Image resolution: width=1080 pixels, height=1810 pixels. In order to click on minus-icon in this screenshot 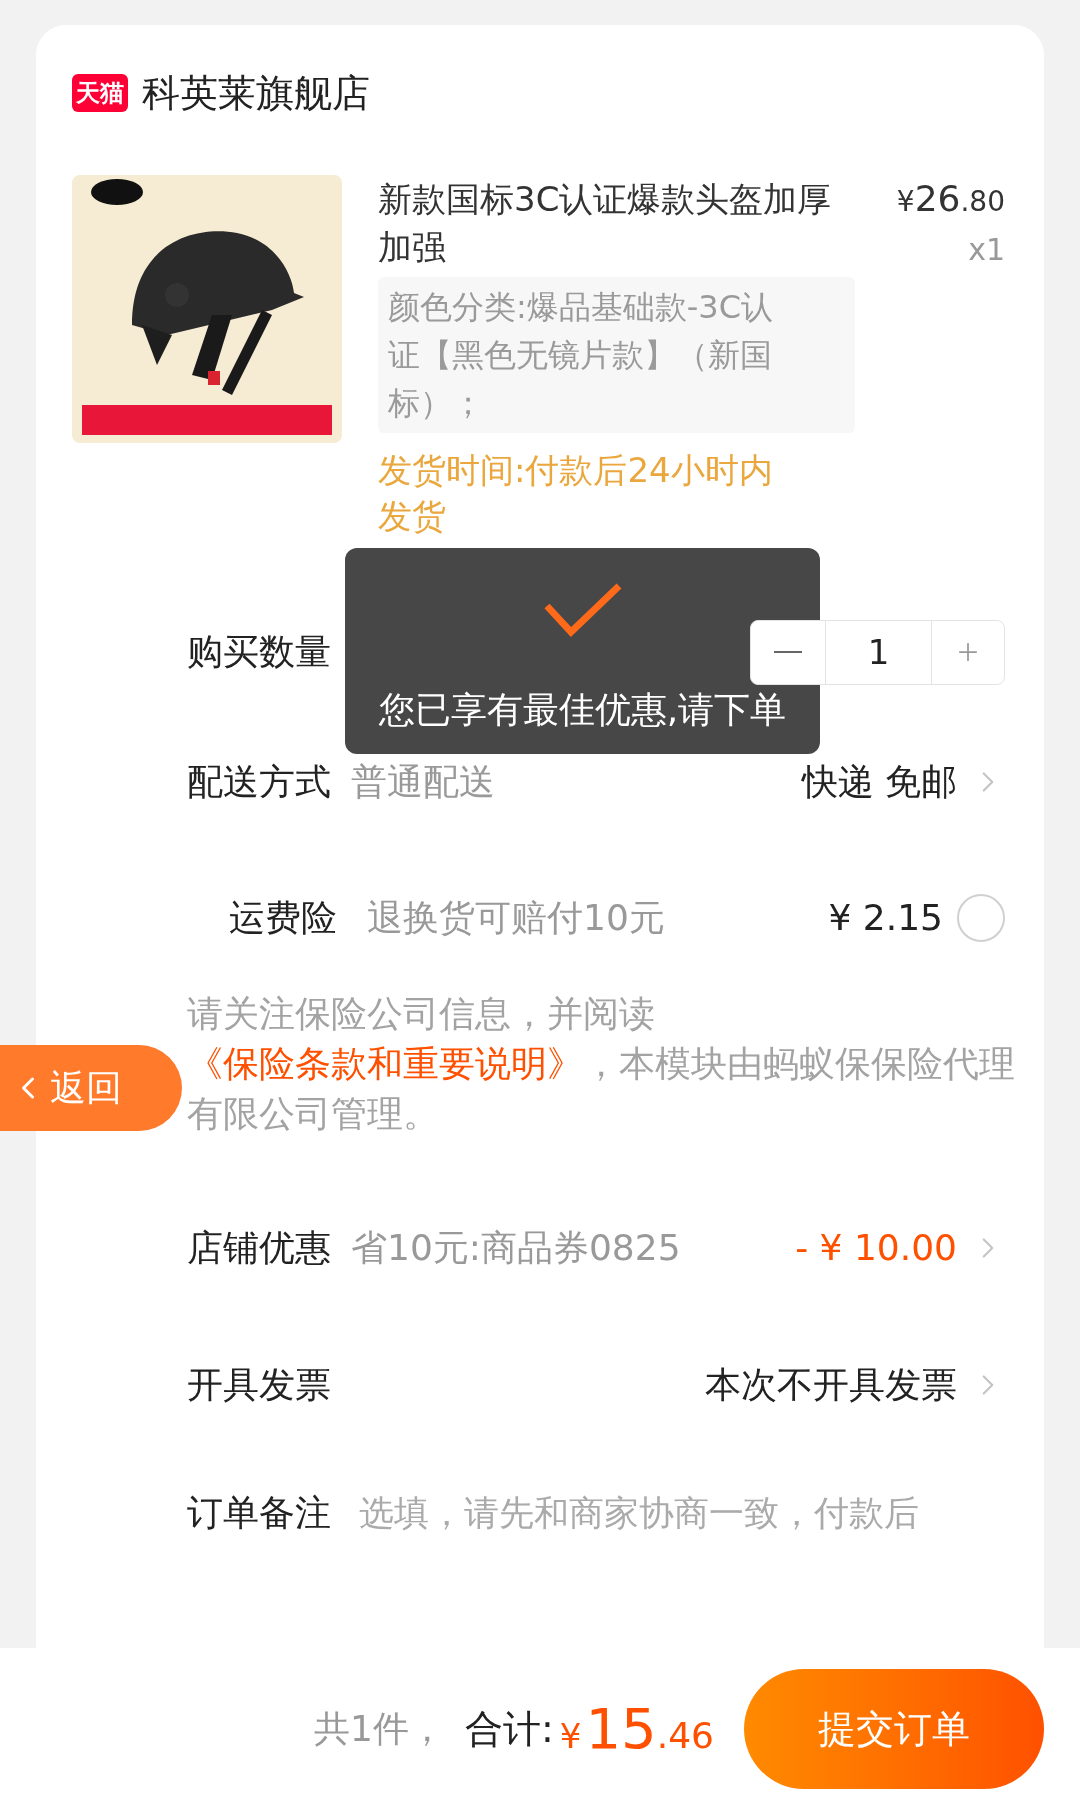, I will do `click(788, 652)`.